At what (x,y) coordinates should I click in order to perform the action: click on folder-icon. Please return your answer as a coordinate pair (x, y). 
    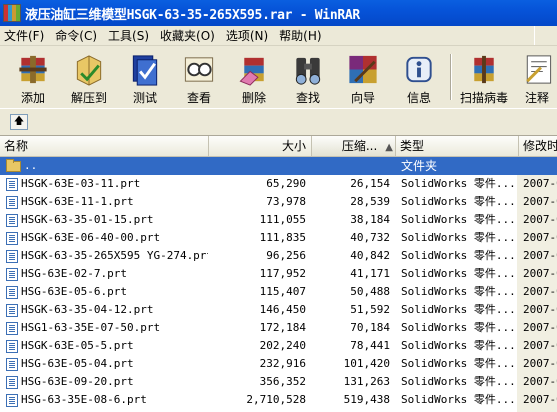
    Looking at the image, I should click on (13, 165).